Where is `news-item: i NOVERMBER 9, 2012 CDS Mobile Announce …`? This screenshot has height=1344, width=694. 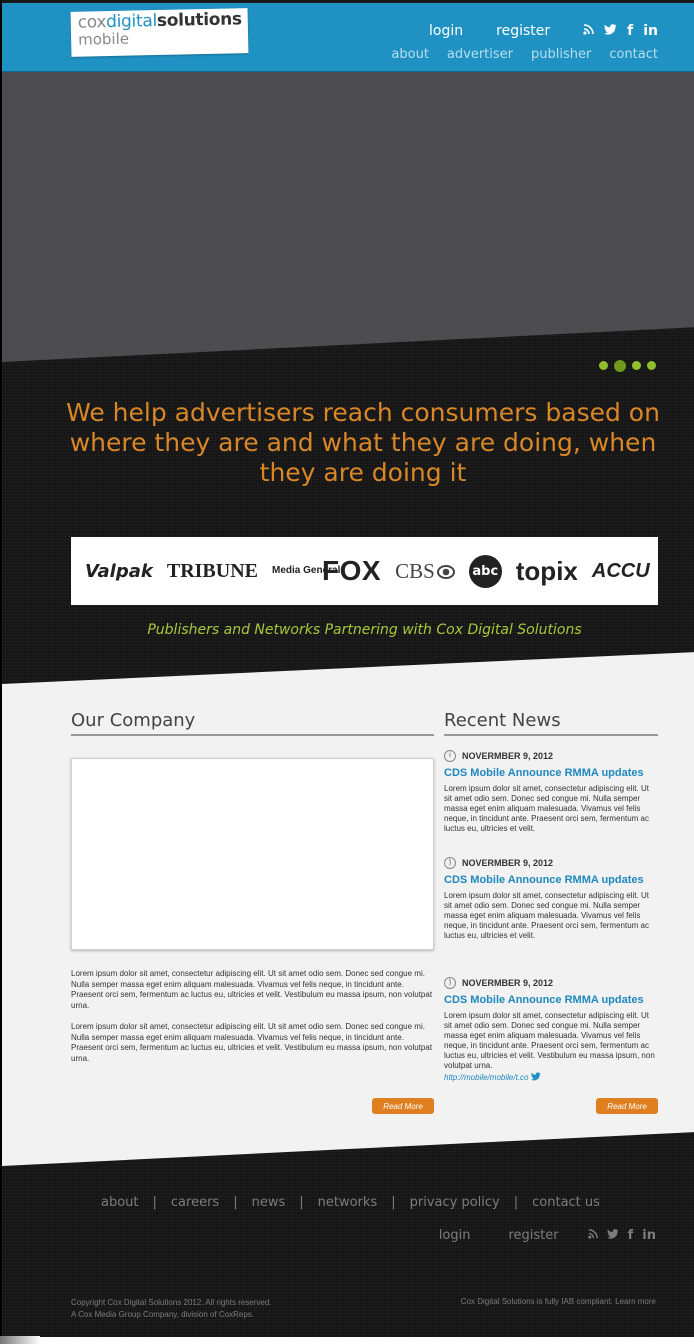
news-item: i NOVERMBER 9, 2012 CDS Mobile Announce … is located at coordinates (551, 792).